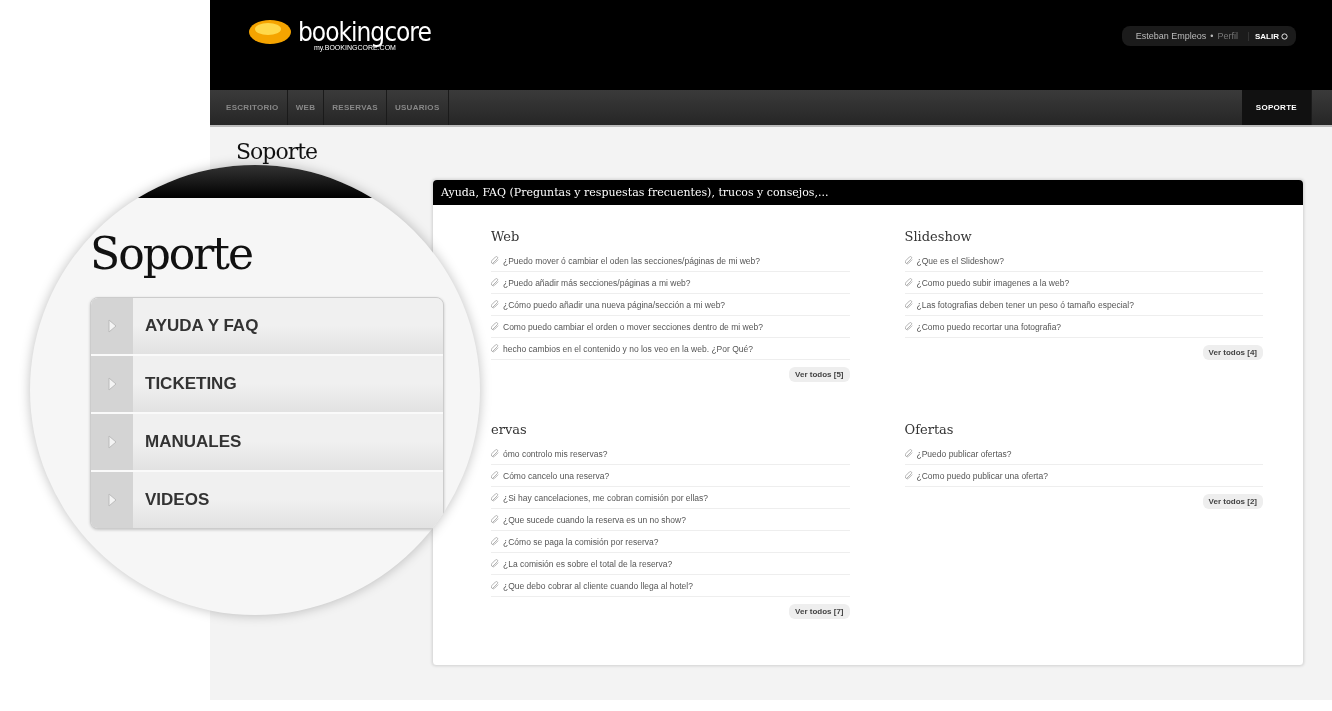  What do you see at coordinates (555, 453) in the screenshot?
I see `faq-link: ómo controlo mis reservas?` at bounding box center [555, 453].